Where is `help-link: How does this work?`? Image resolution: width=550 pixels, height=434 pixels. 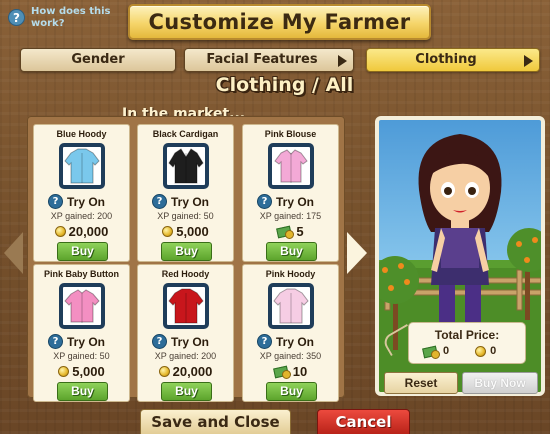 help-link: How does this work? is located at coordinates (71, 18).